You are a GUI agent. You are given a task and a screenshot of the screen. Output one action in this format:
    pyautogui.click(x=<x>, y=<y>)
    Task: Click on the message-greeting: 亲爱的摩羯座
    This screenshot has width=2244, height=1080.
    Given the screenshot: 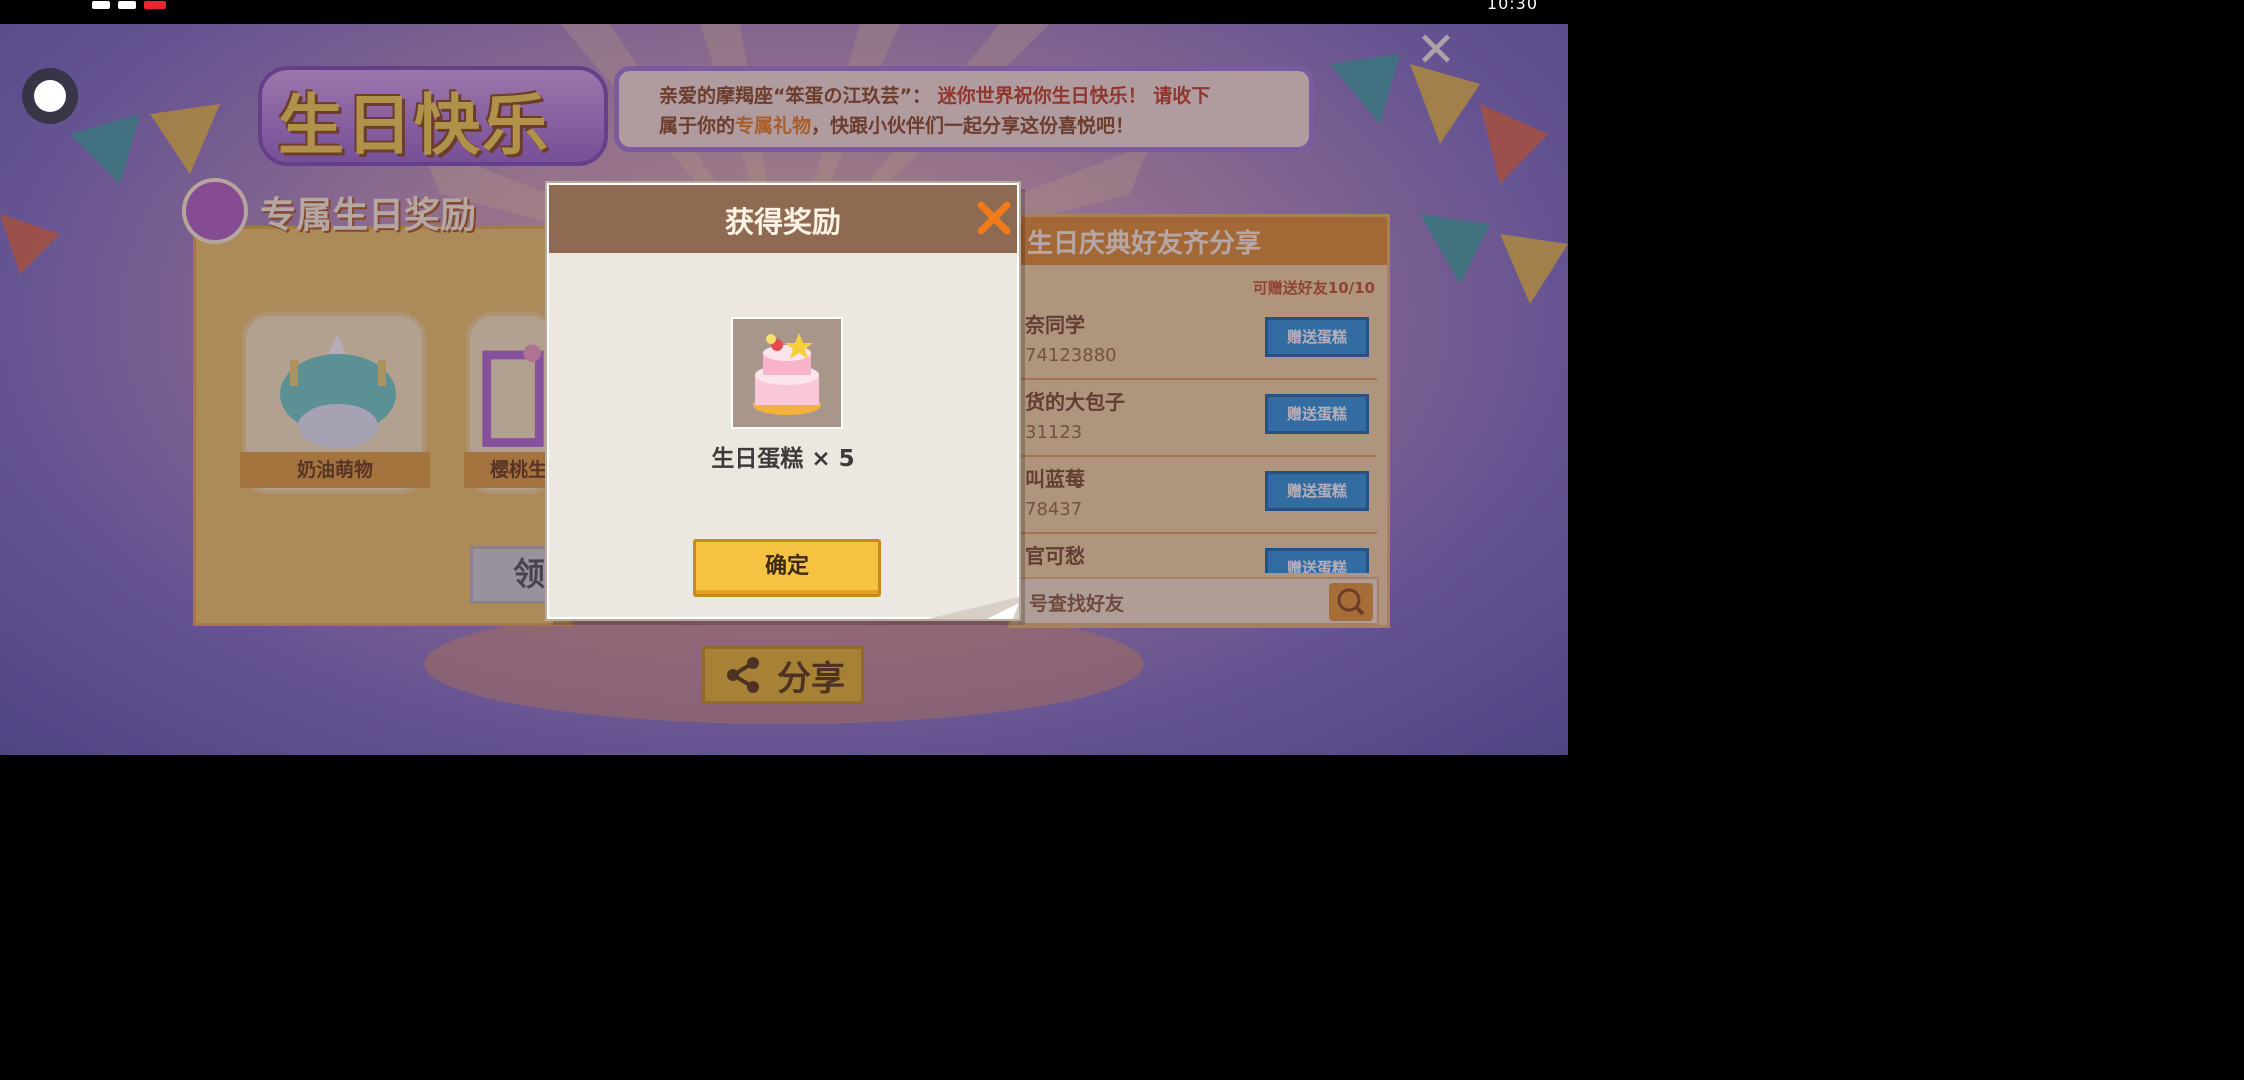 What is the action you would take?
    pyautogui.click(x=716, y=96)
    